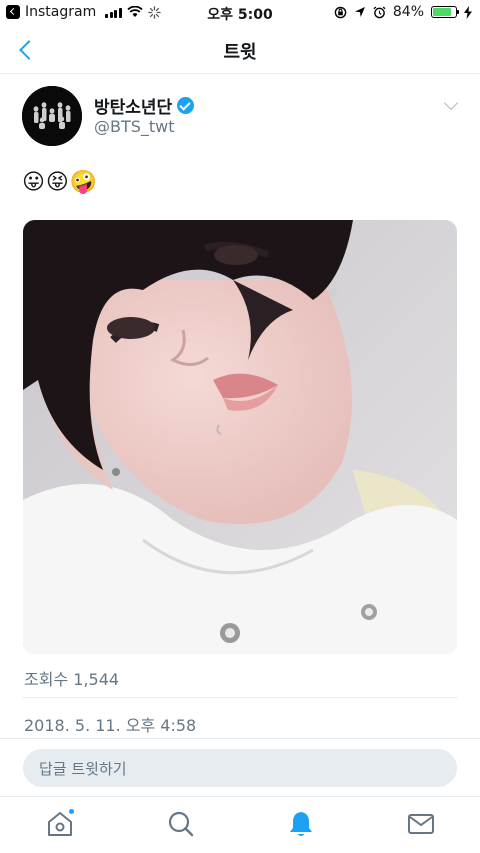 This screenshot has height=853, width=480. Describe the element at coordinates (60, 182) in the screenshot. I see `tweet-text: 😛😝🤪` at that location.